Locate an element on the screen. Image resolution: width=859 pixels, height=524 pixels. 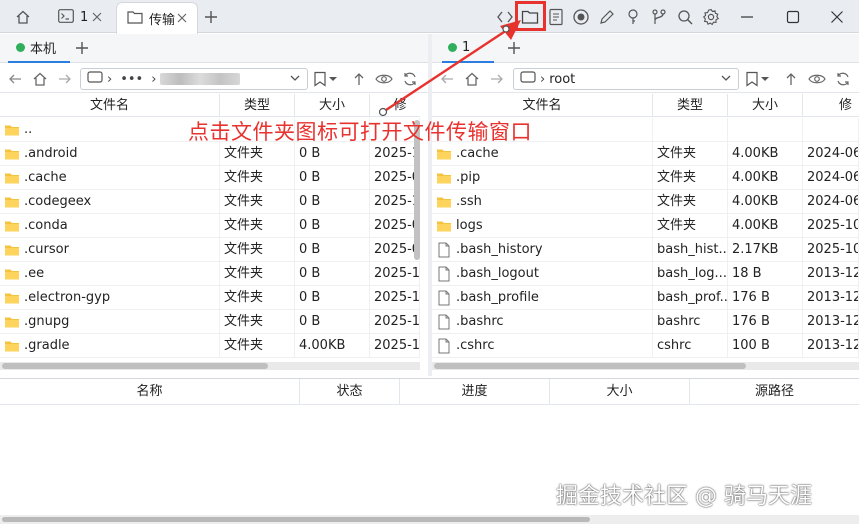
cell-name: .conda is located at coordinates (110, 226).